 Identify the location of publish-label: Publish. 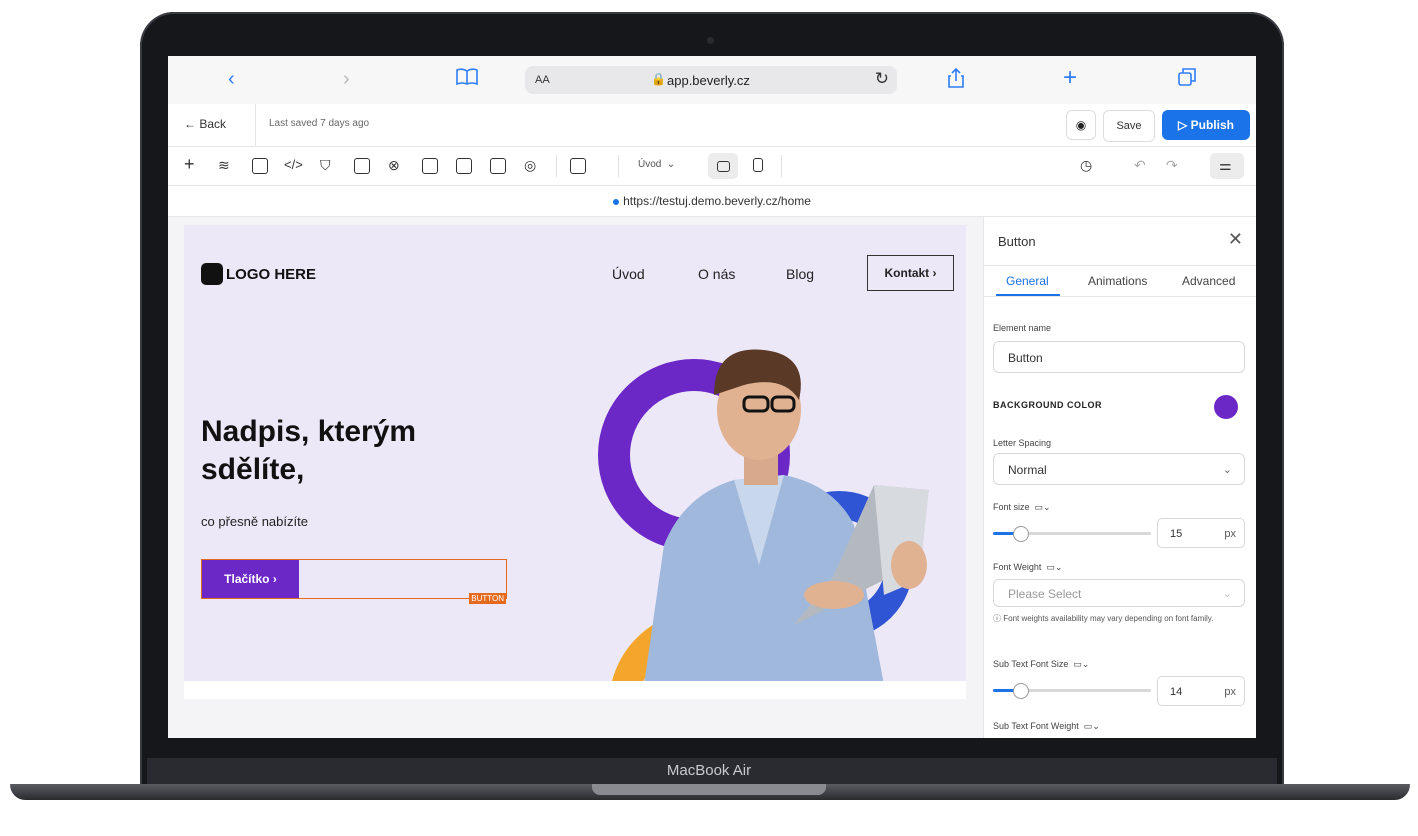
(1212, 125).